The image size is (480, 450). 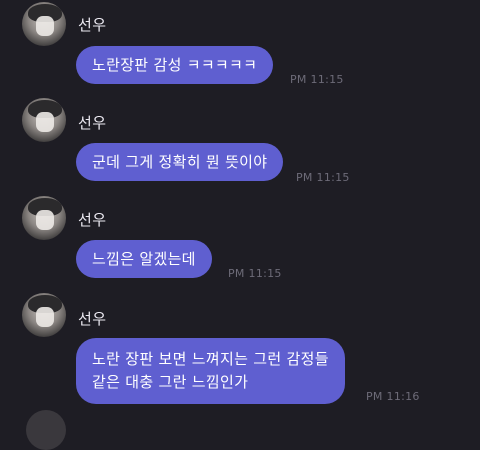 What do you see at coordinates (175, 65) in the screenshot?
I see `message-bubble: 노란장판 감성 ㅋㅋㅋㅋㅋ` at bounding box center [175, 65].